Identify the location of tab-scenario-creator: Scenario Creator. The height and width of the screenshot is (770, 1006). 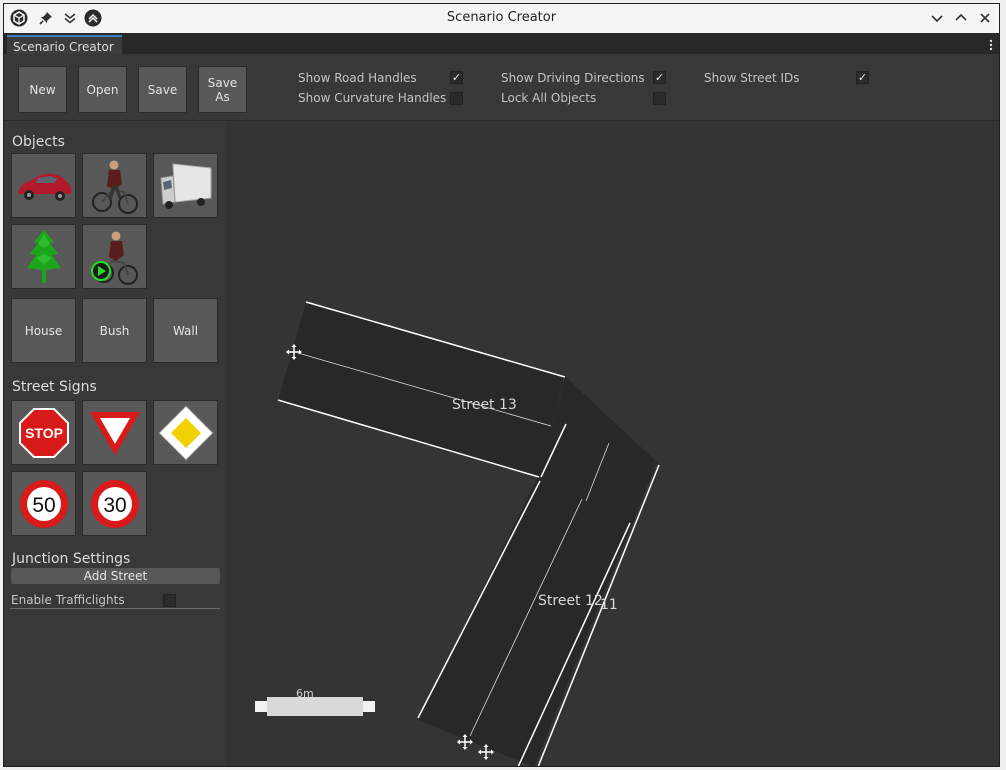
(64, 44).